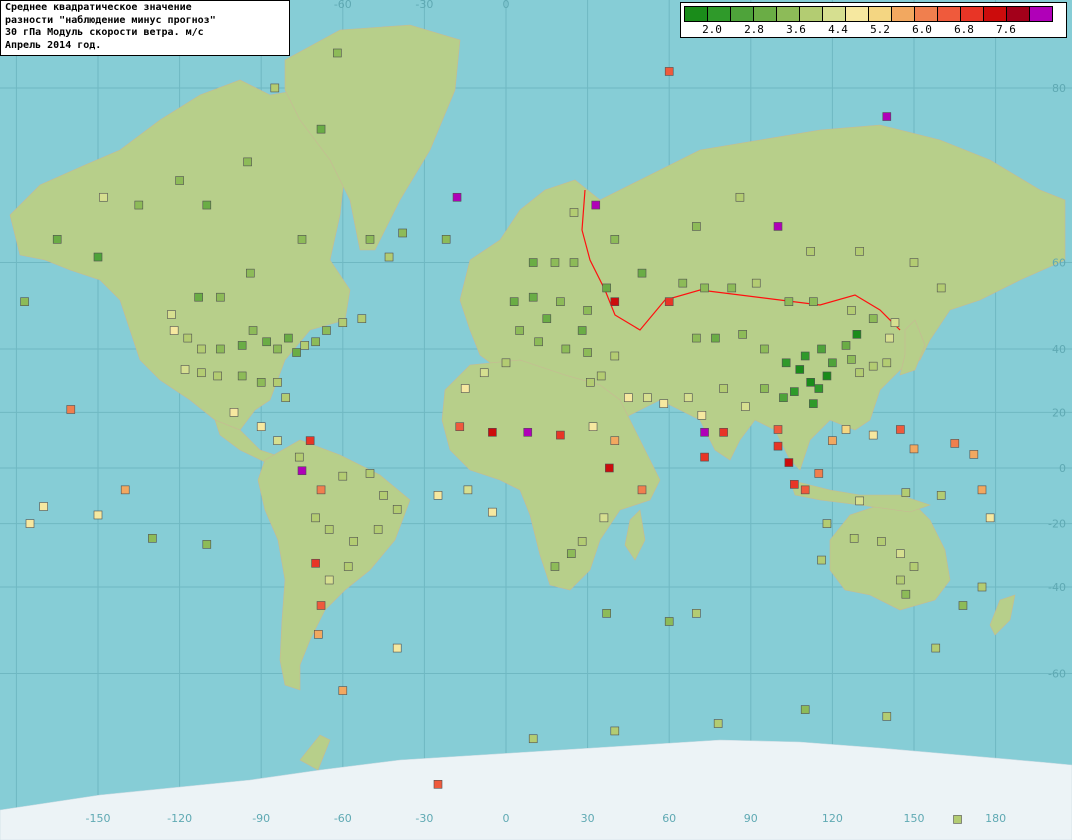 This screenshot has width=1072, height=840. Describe the element at coordinates (98, 818) in the screenshot. I see `longitude-label: -150` at that location.